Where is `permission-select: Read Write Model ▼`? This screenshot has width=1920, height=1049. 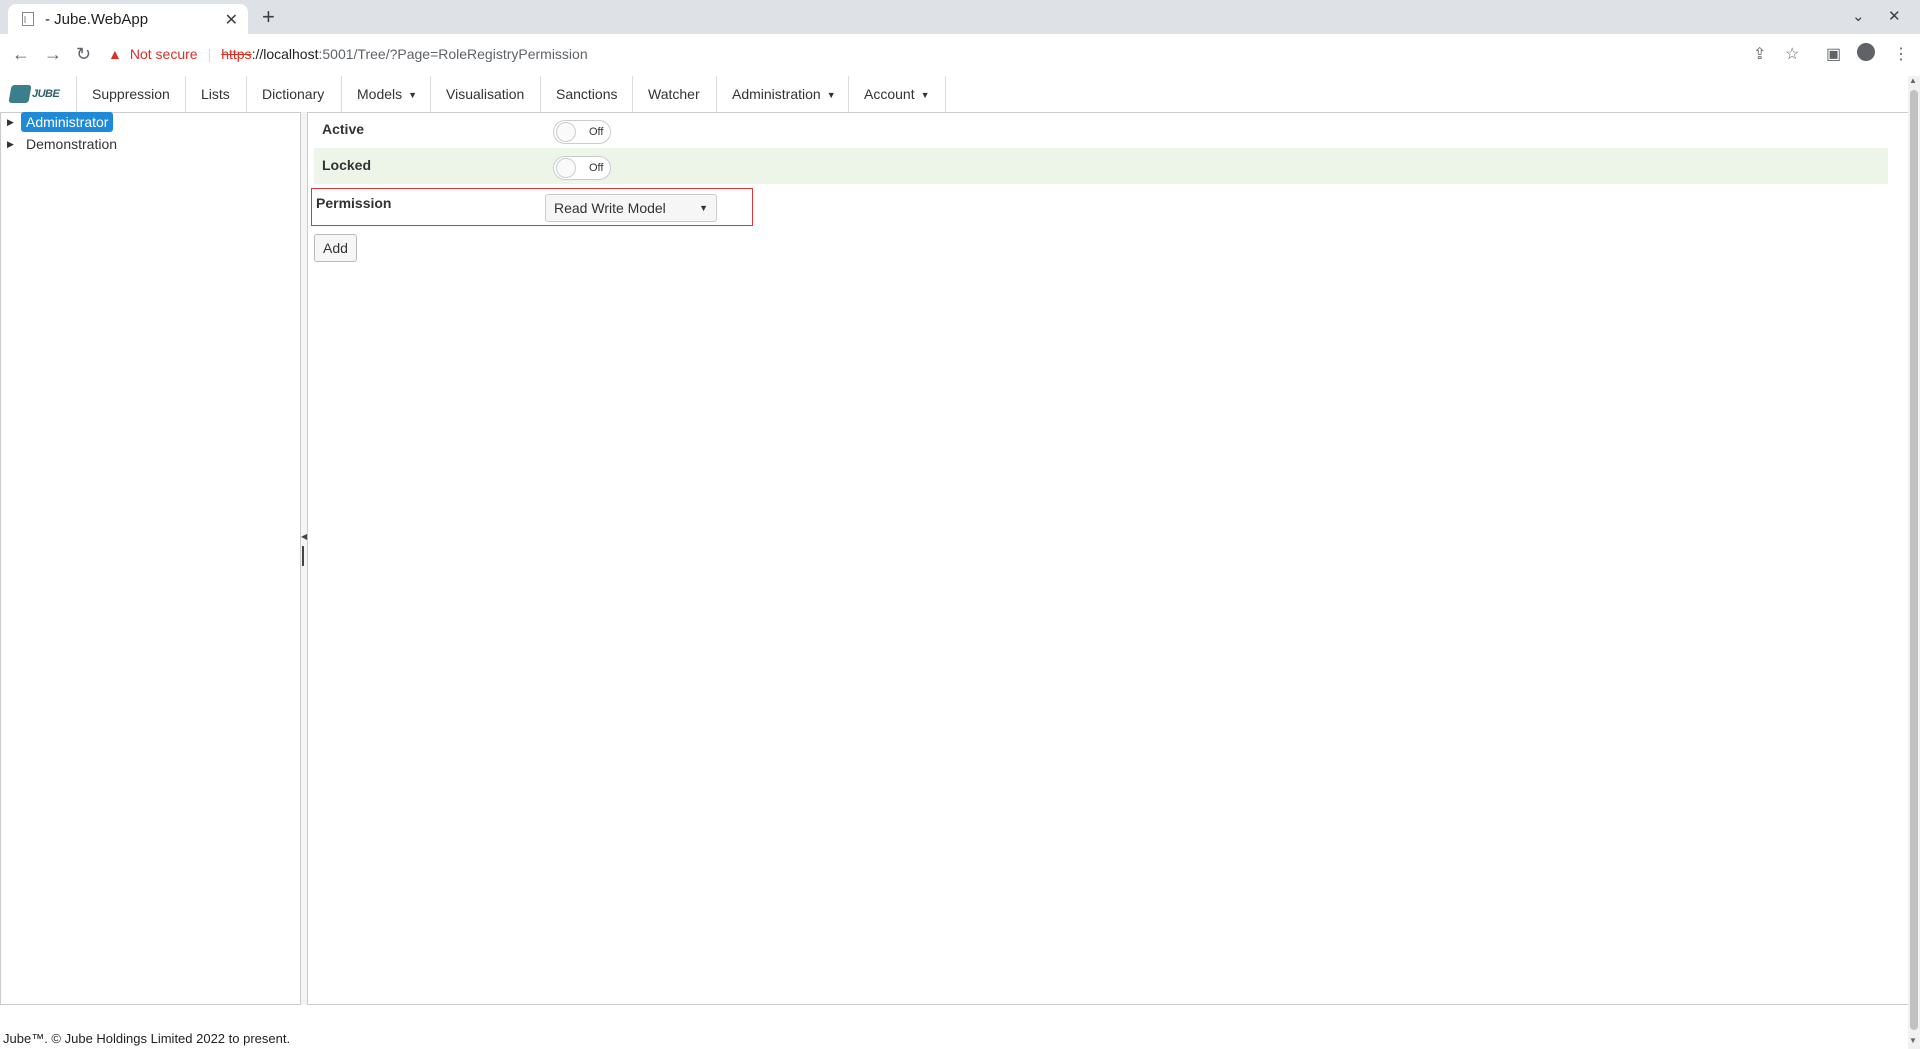 permission-select: Read Write Model ▼ is located at coordinates (631, 208).